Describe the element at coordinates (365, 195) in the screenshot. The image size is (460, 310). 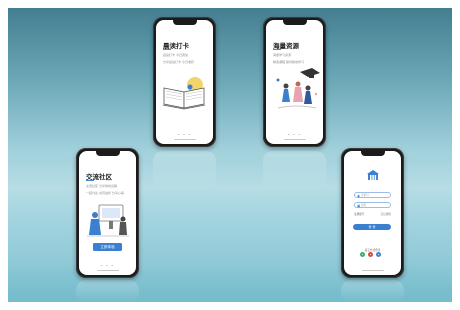
I see `username-placeholder: 手机号` at that location.